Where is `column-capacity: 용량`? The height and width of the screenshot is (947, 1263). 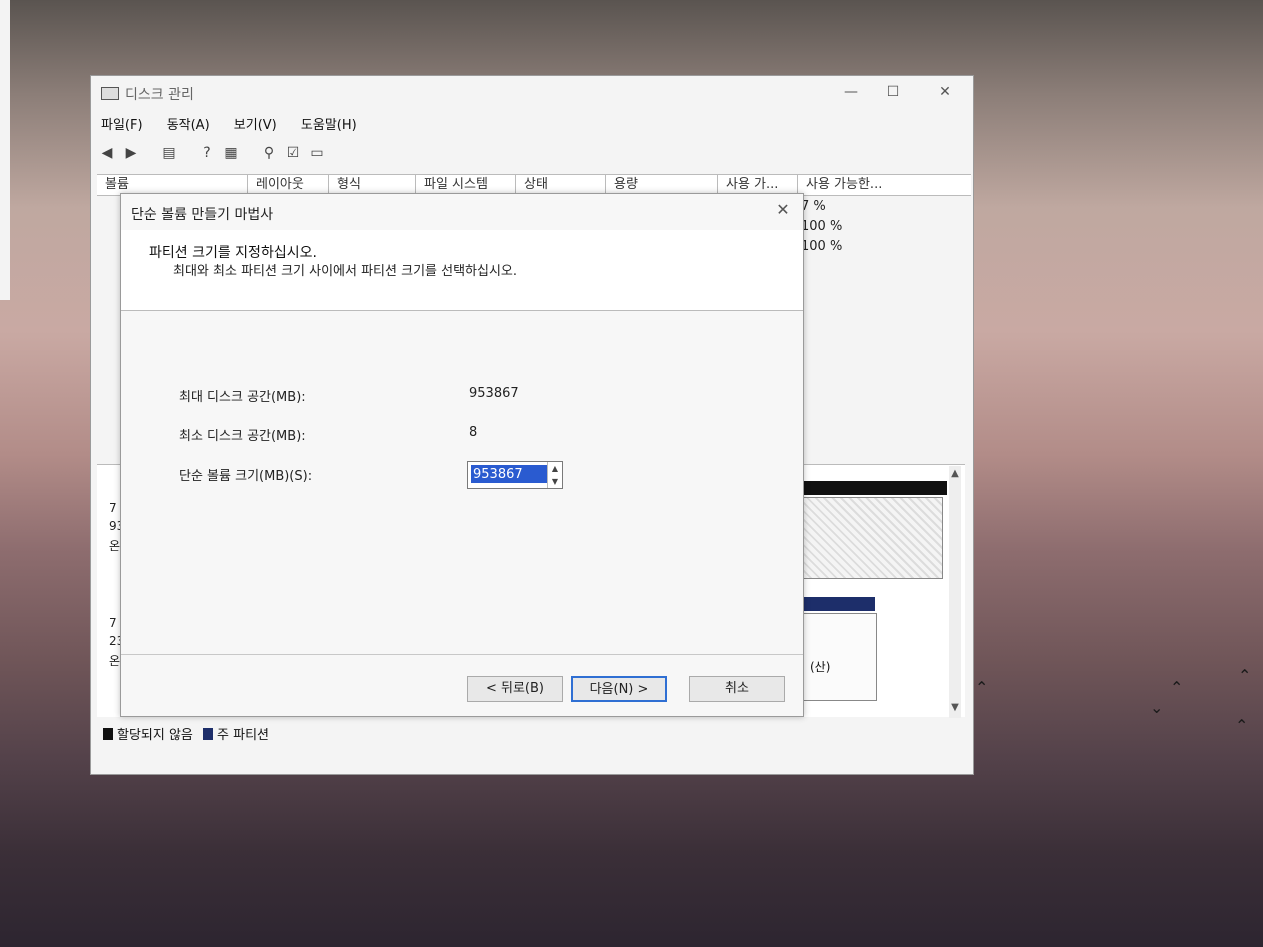 column-capacity: 용량 is located at coordinates (659, 185).